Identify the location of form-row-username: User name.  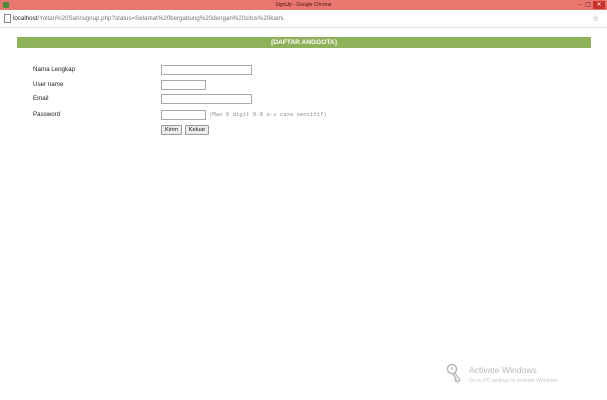
(200, 85).